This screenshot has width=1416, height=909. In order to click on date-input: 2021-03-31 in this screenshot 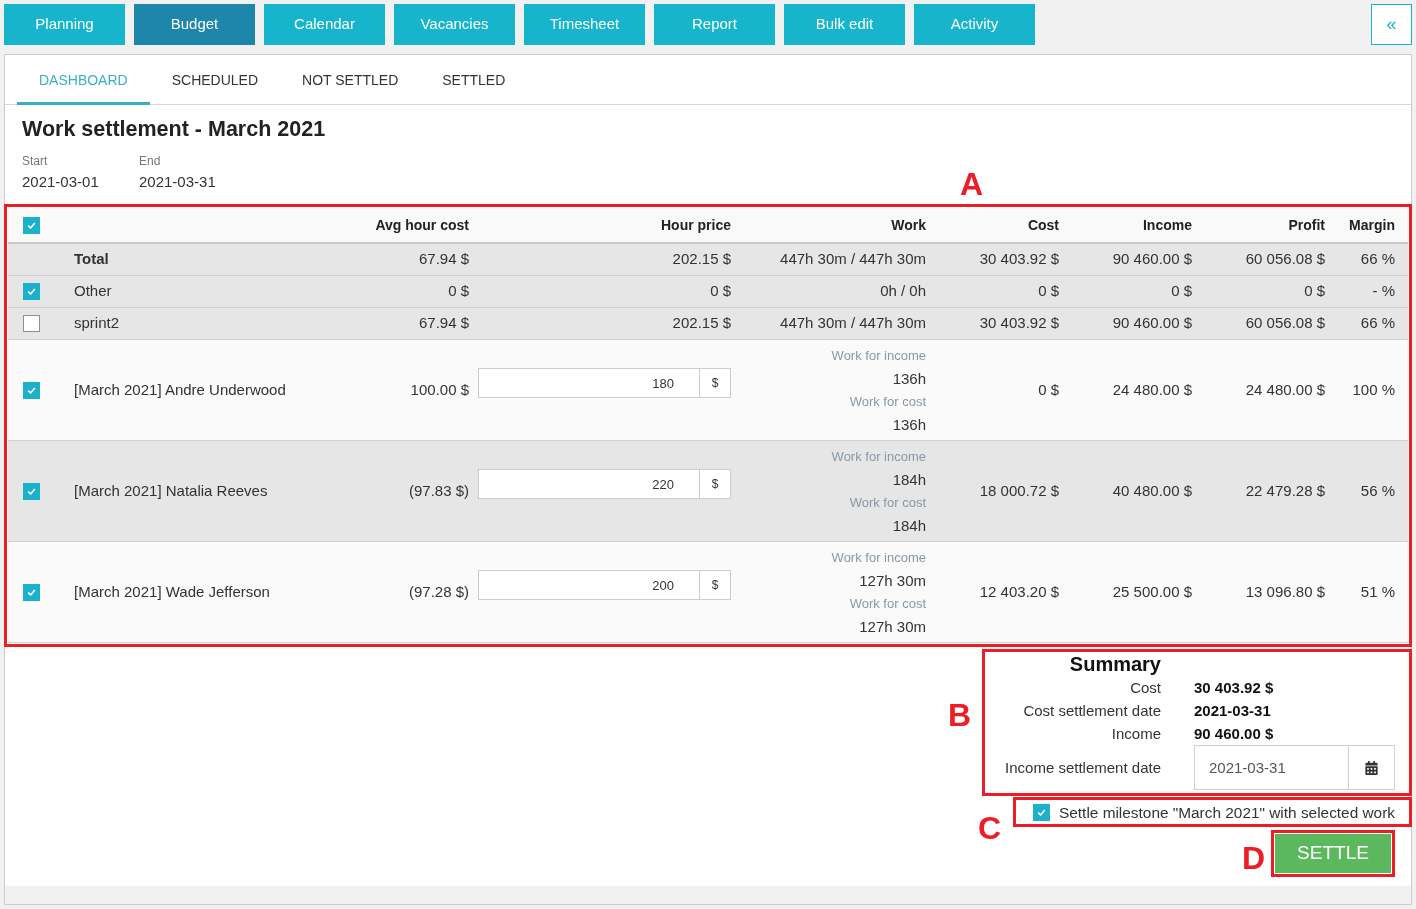, I will do `click(1271, 767)`.